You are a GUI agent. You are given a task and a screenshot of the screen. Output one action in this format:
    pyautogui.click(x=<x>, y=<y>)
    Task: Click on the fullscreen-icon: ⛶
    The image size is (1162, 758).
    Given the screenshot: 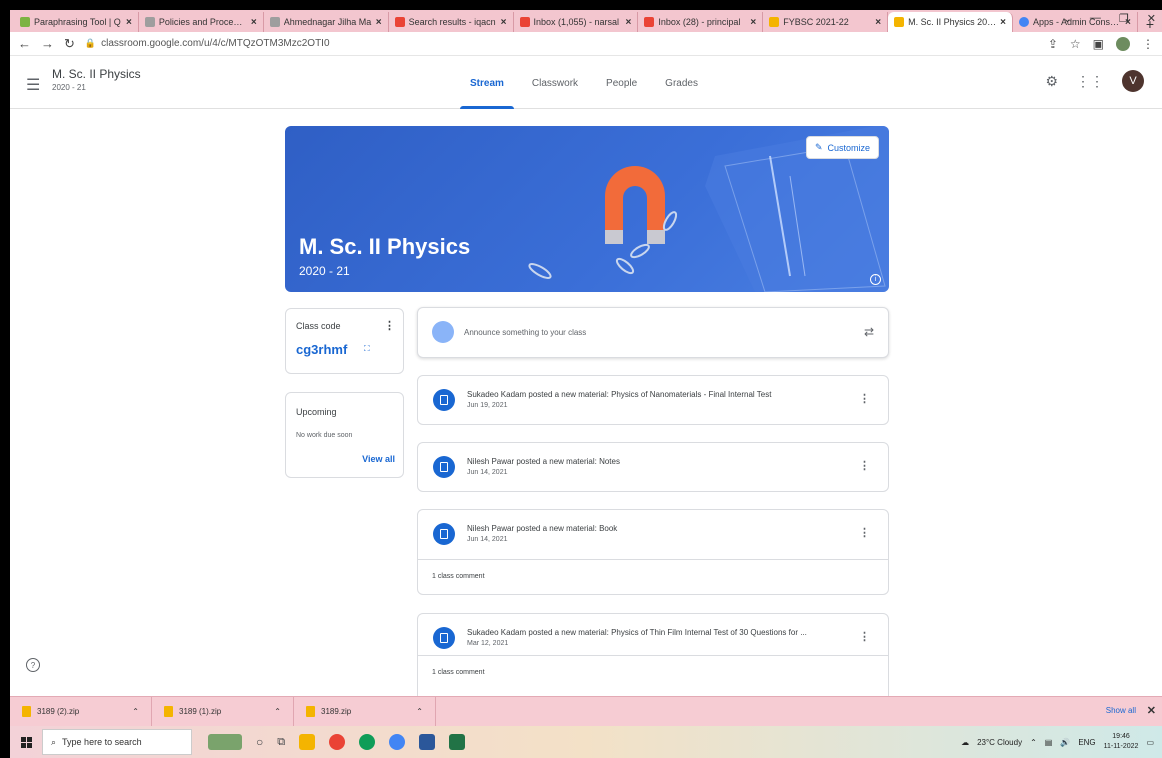 What is the action you would take?
    pyautogui.click(x=367, y=349)
    